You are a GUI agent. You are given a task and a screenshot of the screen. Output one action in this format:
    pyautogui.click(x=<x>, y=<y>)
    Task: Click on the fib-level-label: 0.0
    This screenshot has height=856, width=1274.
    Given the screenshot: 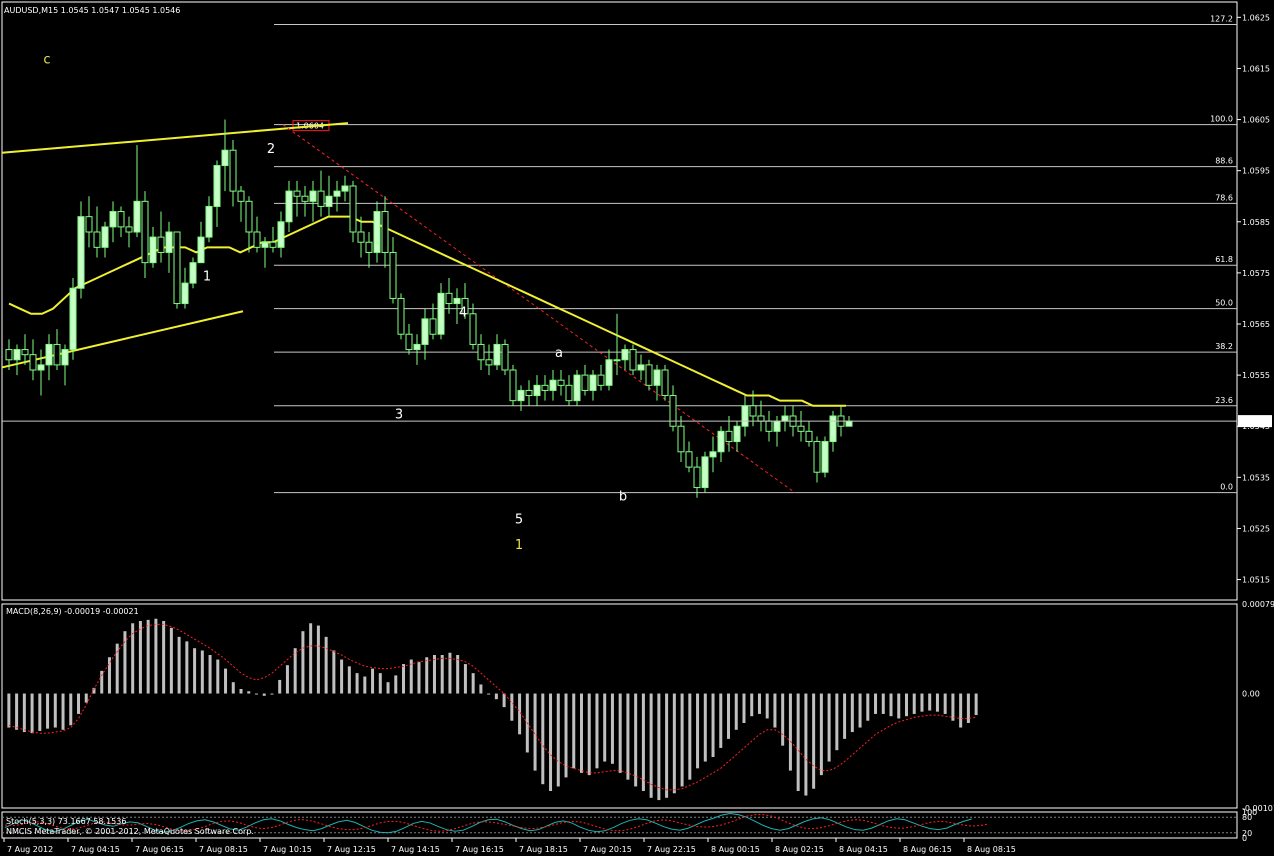 What is the action you would take?
    pyautogui.click(x=1226, y=487)
    